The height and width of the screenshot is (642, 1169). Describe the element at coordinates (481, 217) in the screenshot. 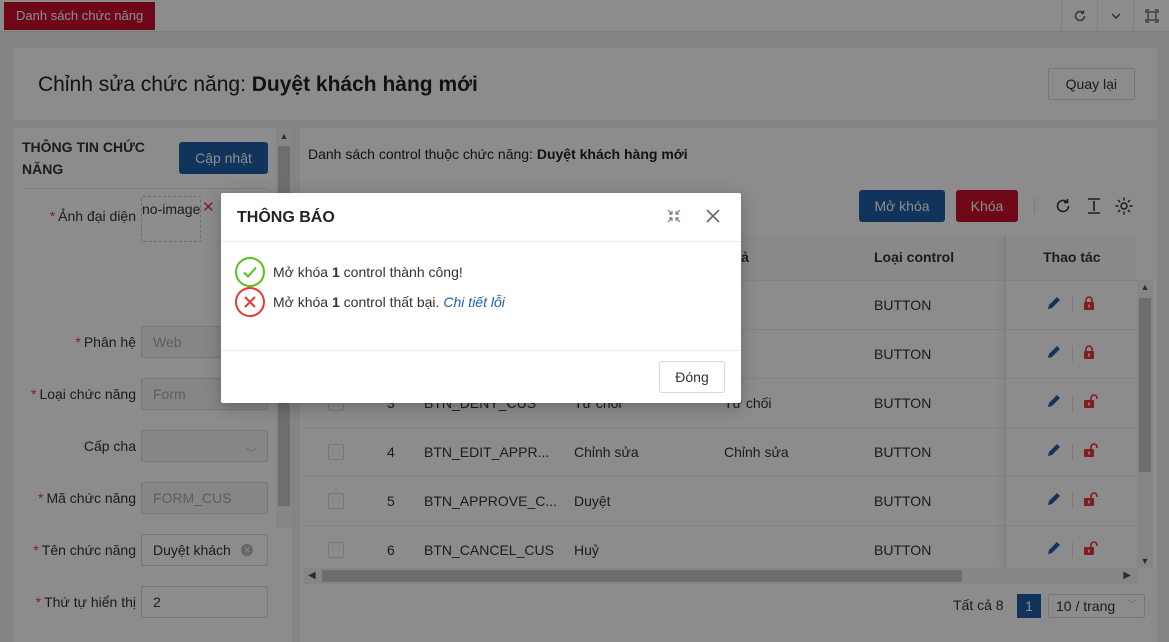

I see `dialog-header: THÔNG BÁO` at that location.